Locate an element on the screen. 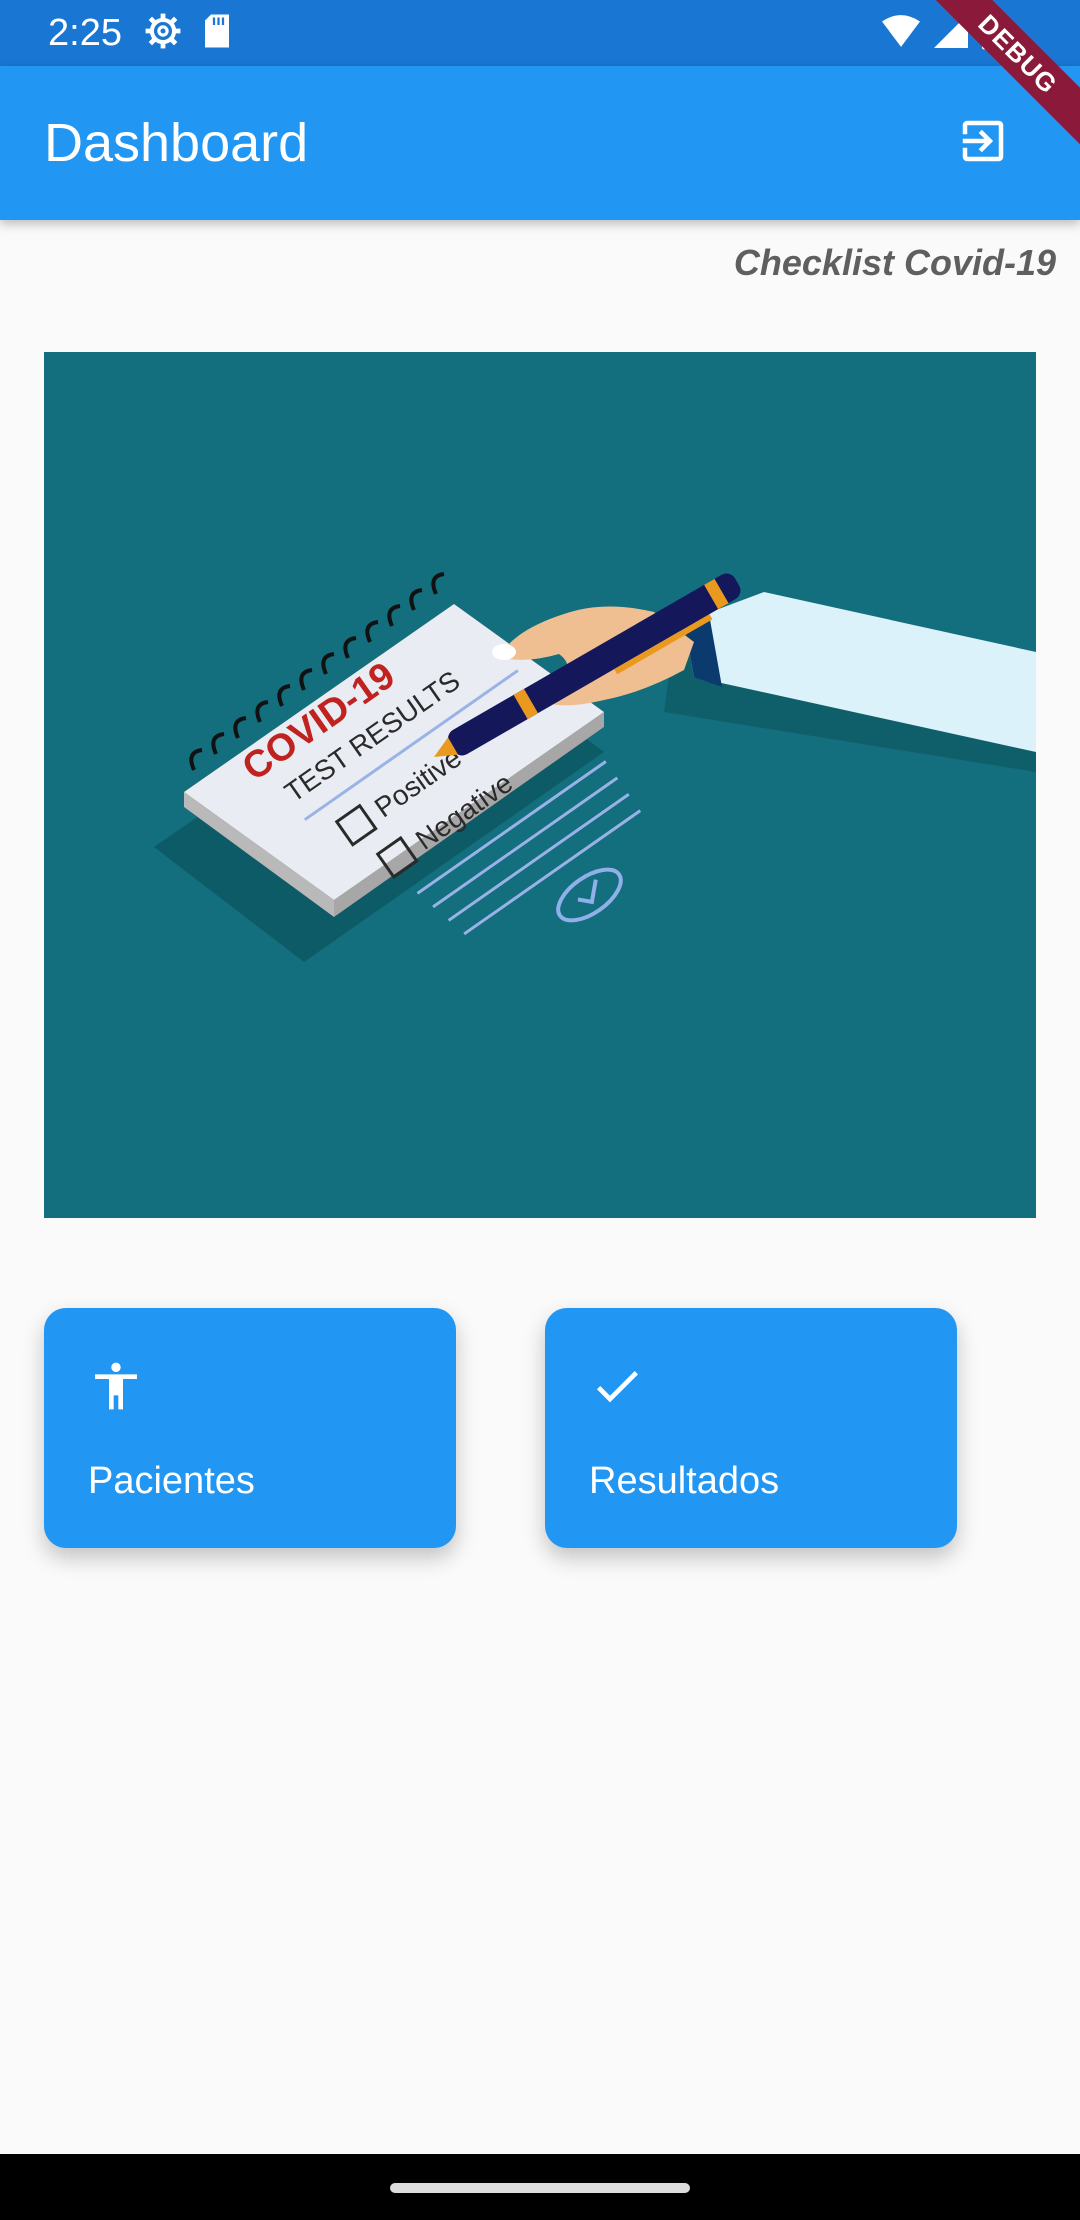 The image size is (1080, 2220). covid-test-illustration: COVID-19 TEST RESULTS Positive Negative is located at coordinates (595, 767).